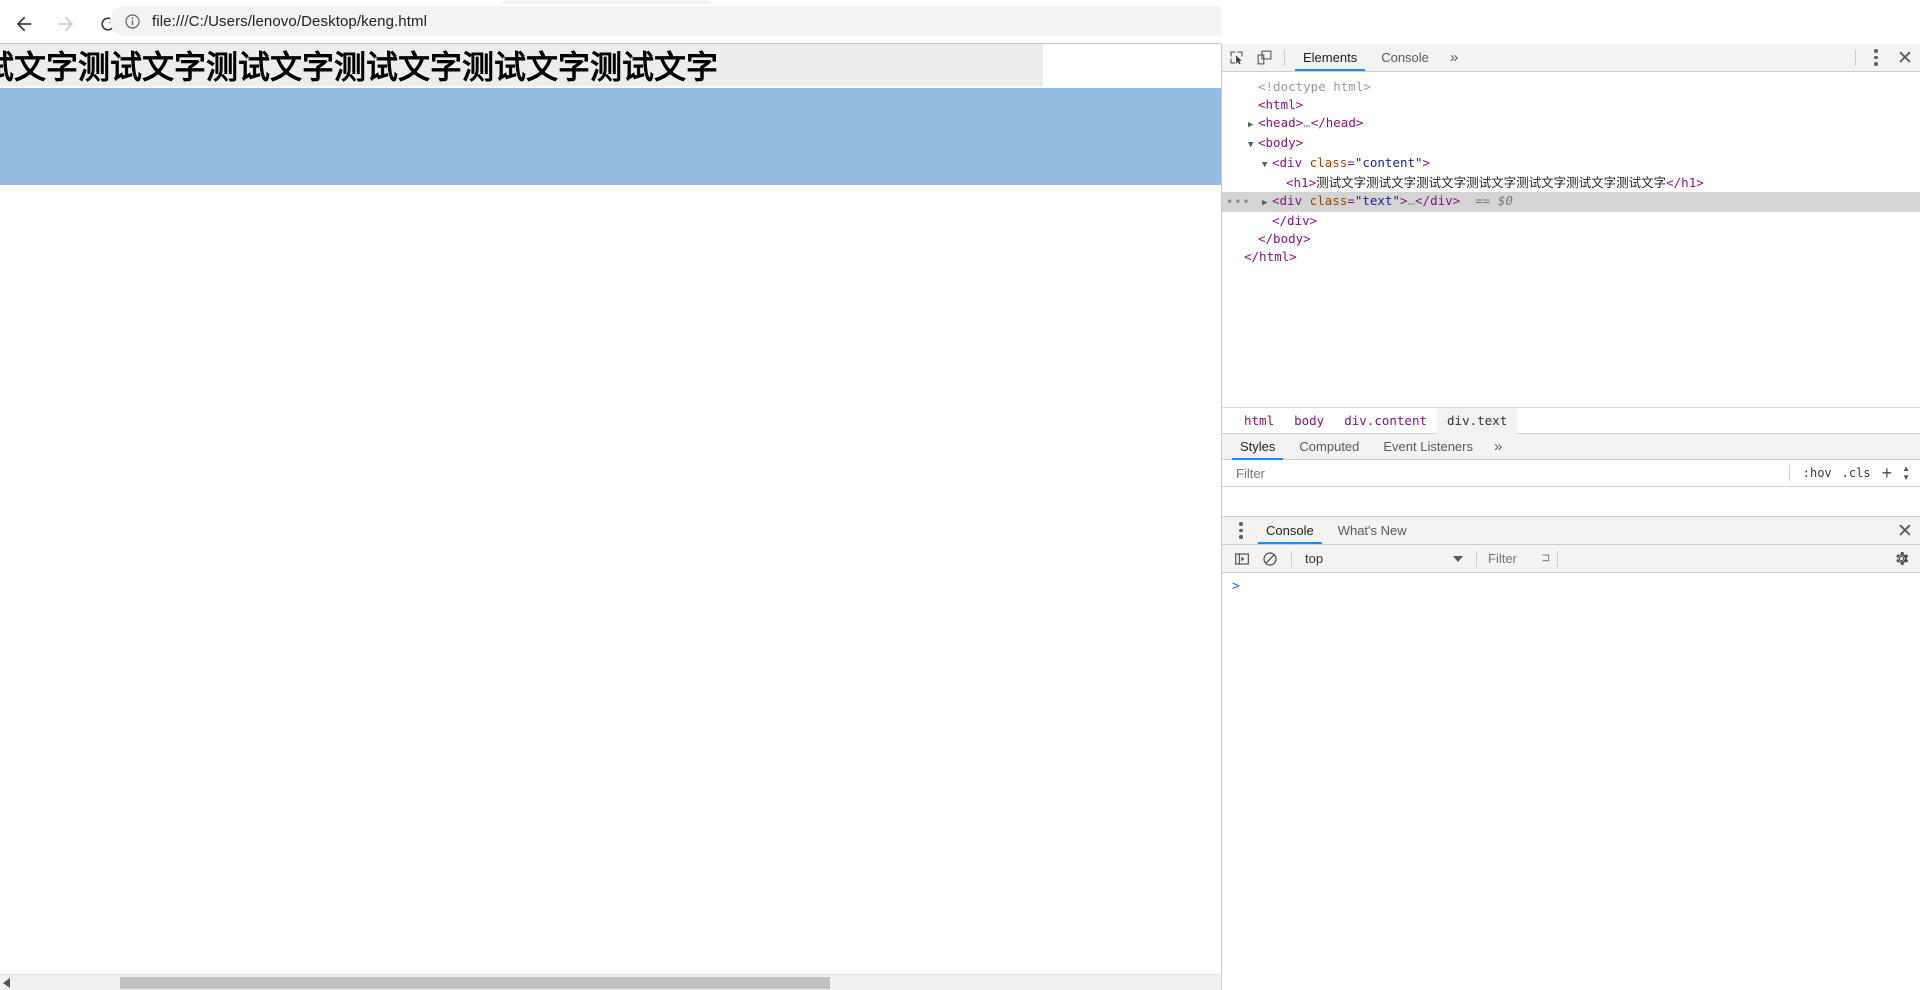 The image size is (1920, 990). Describe the element at coordinates (1428, 446) in the screenshot. I see `tab-event-listeners: Event Listeners` at that location.